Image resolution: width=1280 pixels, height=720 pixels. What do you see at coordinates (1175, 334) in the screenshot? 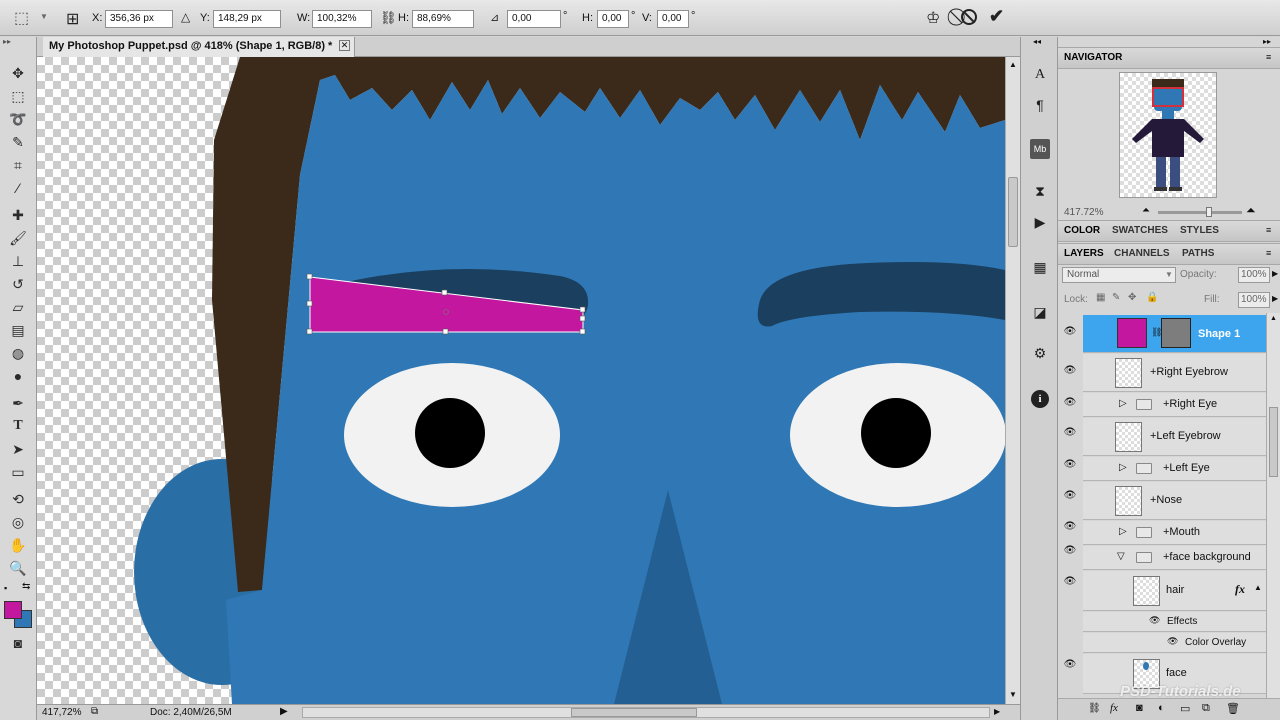
I see `layer-shape-1: ⛓ Shape 1` at bounding box center [1175, 334].